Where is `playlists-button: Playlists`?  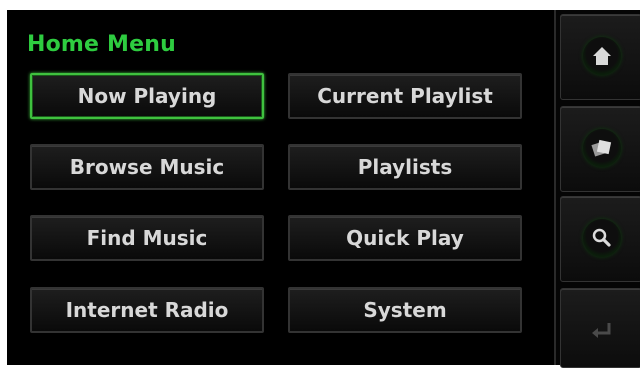
playlists-button: Playlists is located at coordinates (405, 167).